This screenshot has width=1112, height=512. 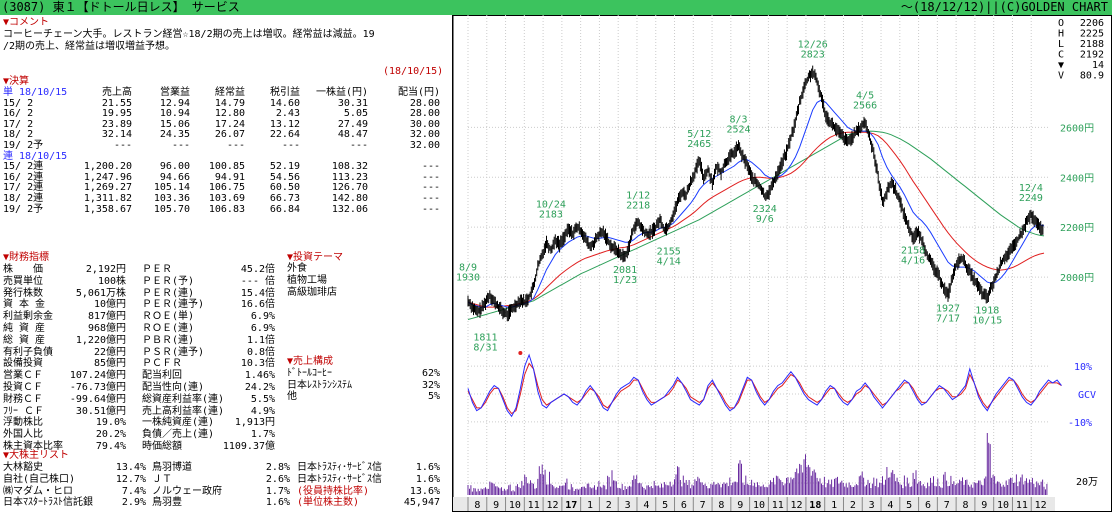 What do you see at coordinates (352, 124) in the screenshot?
I see `kessan-cell: 27.49` at bounding box center [352, 124].